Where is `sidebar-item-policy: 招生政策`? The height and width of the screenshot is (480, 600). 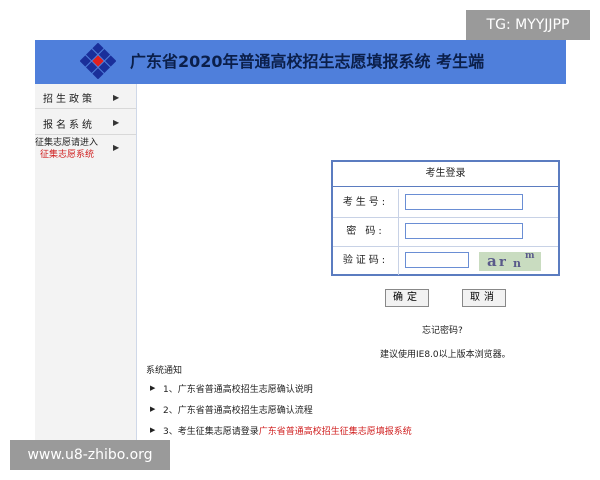
sidebar-item-policy: 招生政策 is located at coordinates (85, 96).